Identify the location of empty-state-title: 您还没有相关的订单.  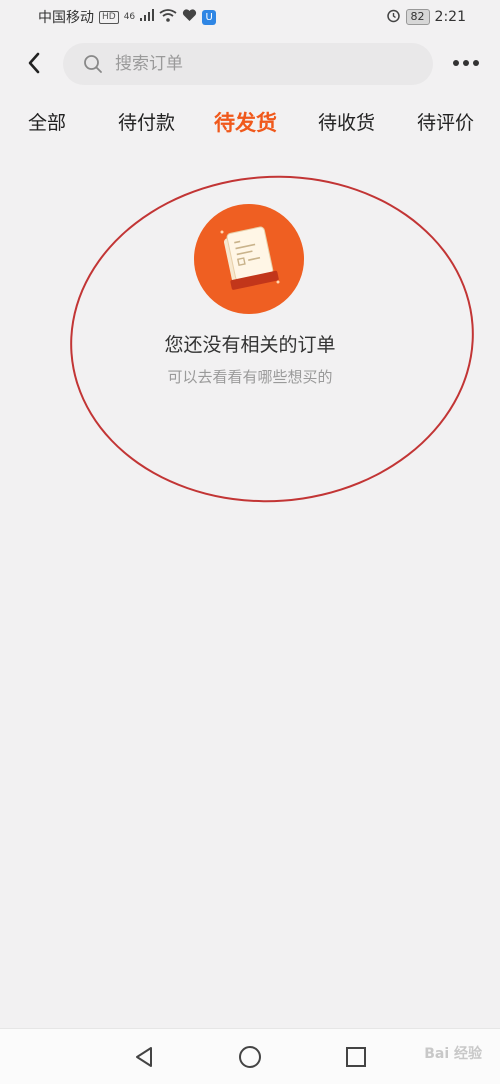
(250, 345).